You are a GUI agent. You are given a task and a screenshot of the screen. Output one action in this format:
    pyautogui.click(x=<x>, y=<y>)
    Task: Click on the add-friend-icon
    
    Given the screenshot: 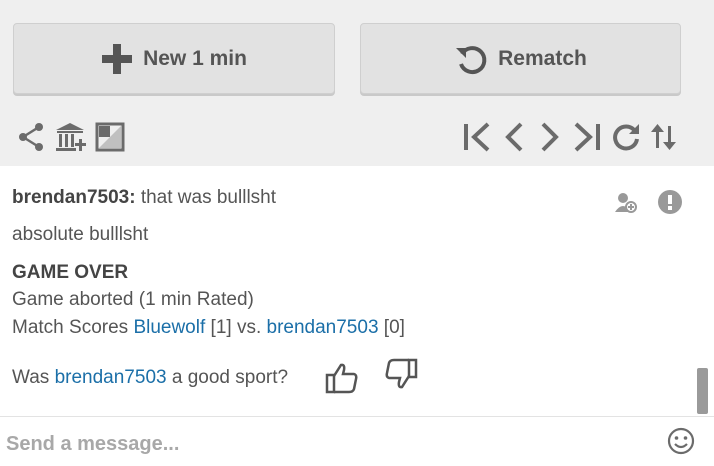 What is the action you would take?
    pyautogui.click(x=626, y=205)
    